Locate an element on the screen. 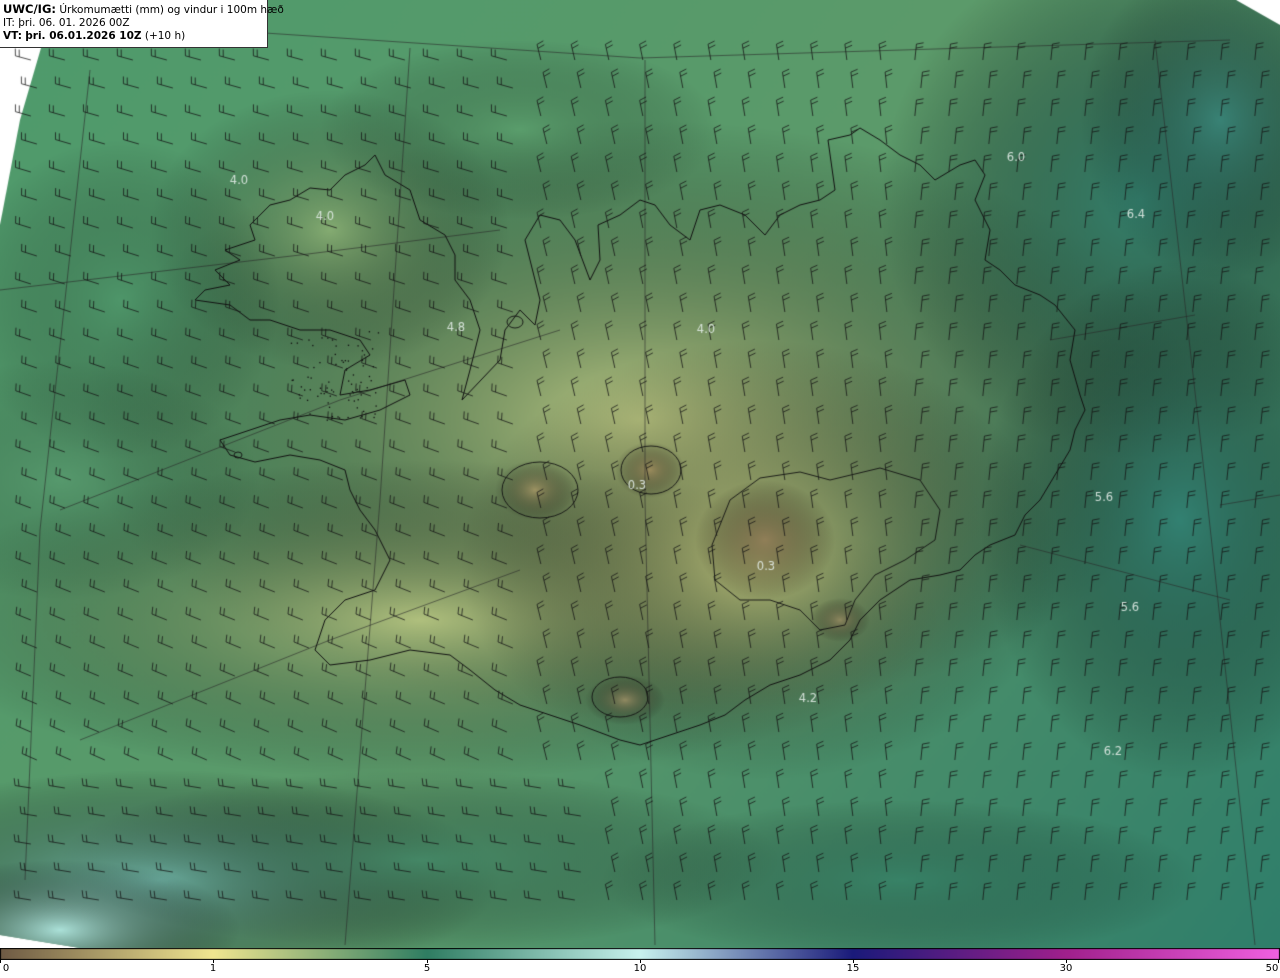 Image resolution: width=1280 pixels, height=978 pixels. colorbar-tick-label: 50 is located at coordinates (1272, 968).